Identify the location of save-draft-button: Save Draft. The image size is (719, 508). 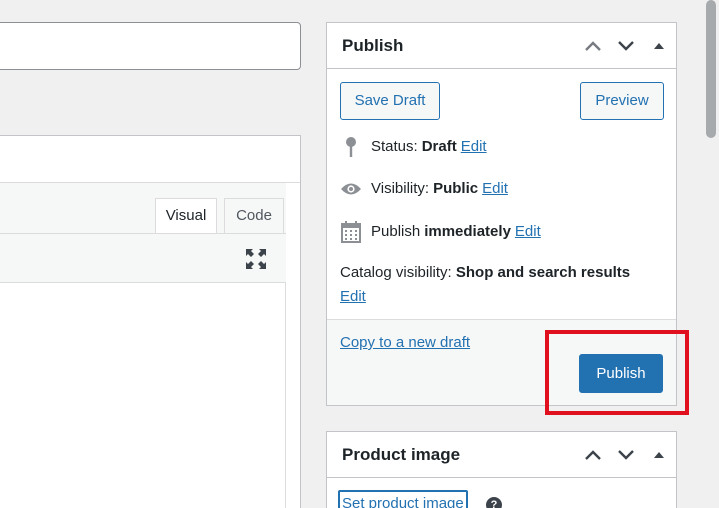
(390, 101).